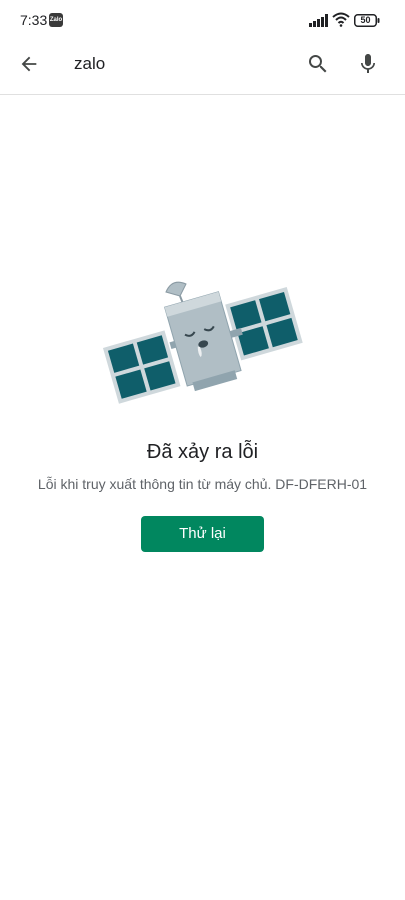 This screenshot has width=405, height=900. What do you see at coordinates (365, 20) in the screenshot?
I see `battery-level: 50` at bounding box center [365, 20].